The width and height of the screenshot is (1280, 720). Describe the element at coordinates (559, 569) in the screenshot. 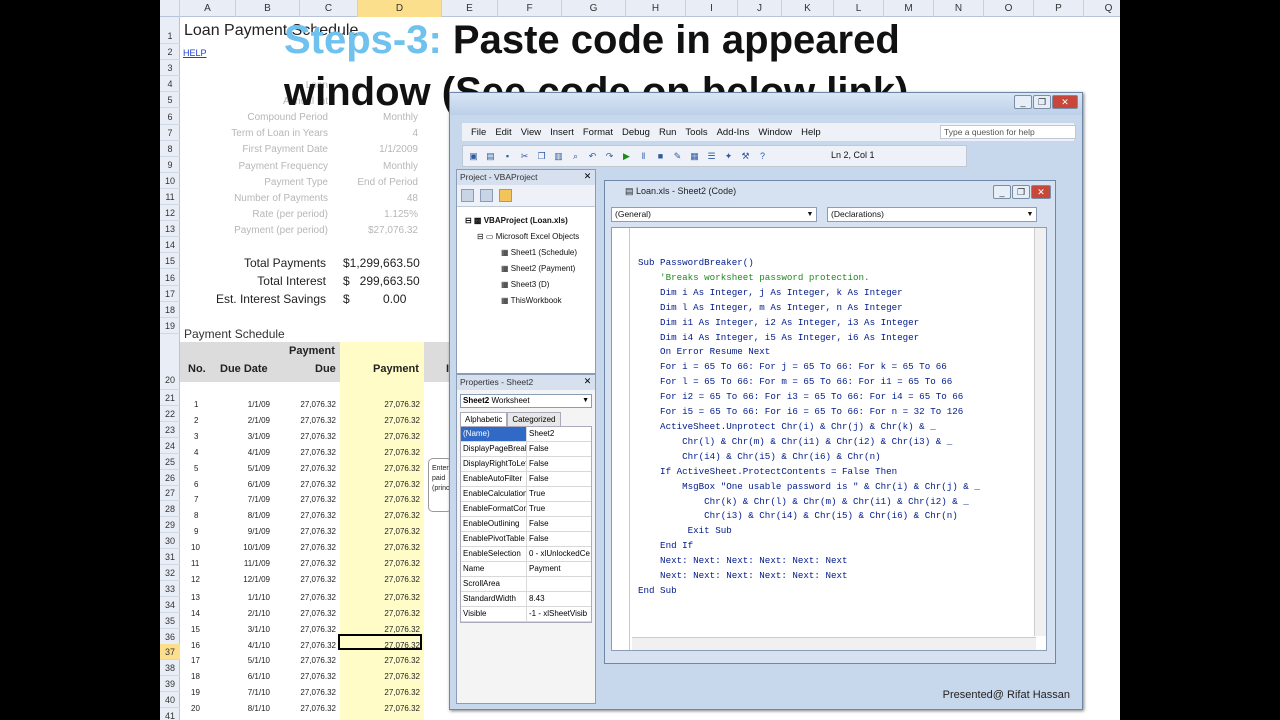

I see `property-value: Payment` at that location.